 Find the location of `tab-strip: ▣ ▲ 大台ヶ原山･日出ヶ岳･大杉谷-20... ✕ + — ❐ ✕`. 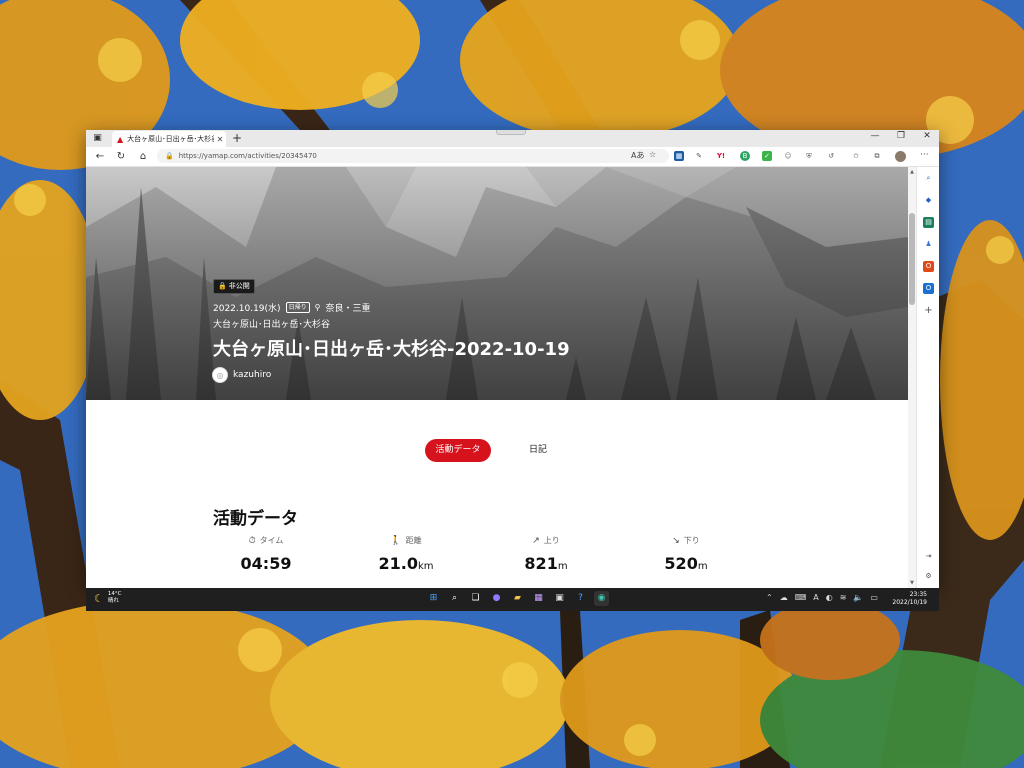

tab-strip: ▣ ▲ 大台ヶ原山･日出ヶ岳･大杉谷-20... ✕ + — ❐ ✕ is located at coordinates (512, 138).